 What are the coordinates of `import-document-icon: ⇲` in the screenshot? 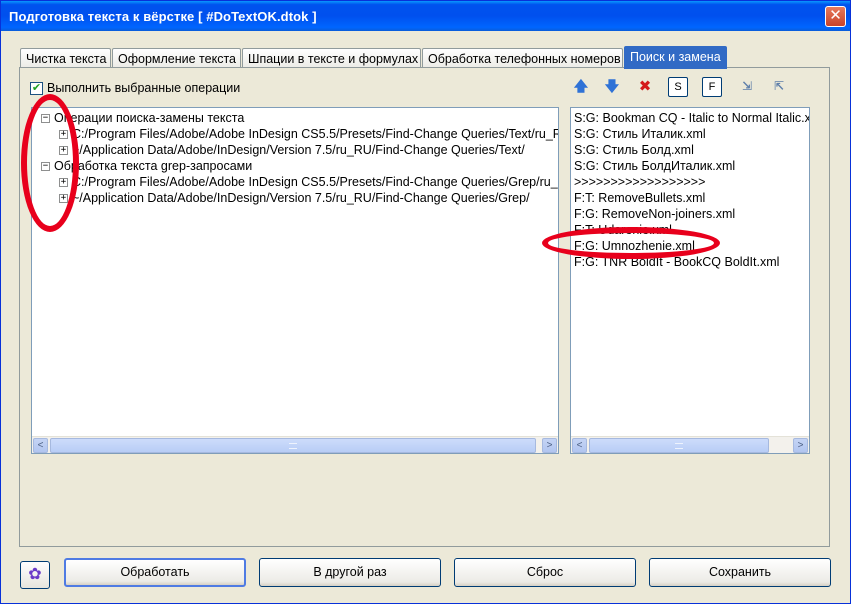 It's located at (747, 87).